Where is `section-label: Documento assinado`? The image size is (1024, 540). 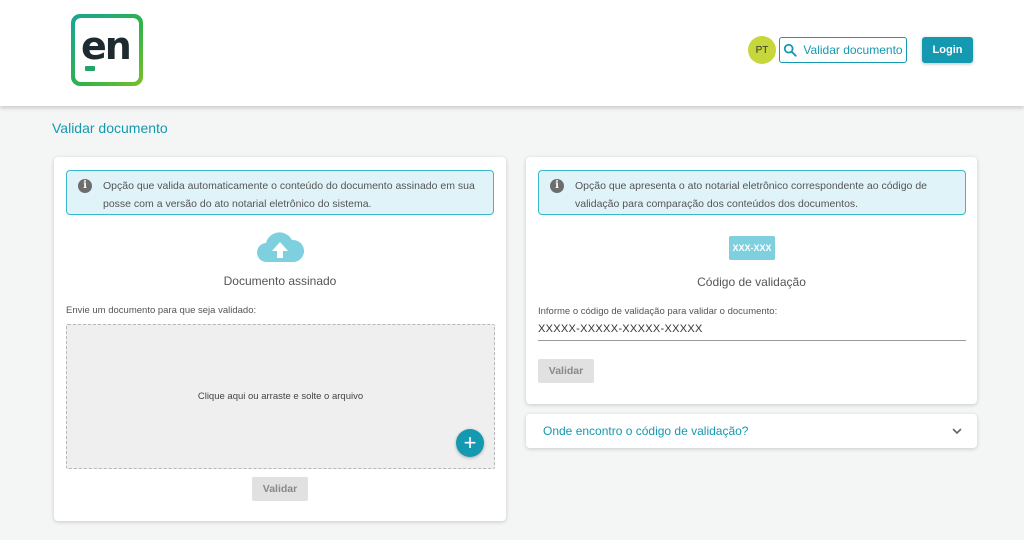
section-label: Documento assinado is located at coordinates (280, 281).